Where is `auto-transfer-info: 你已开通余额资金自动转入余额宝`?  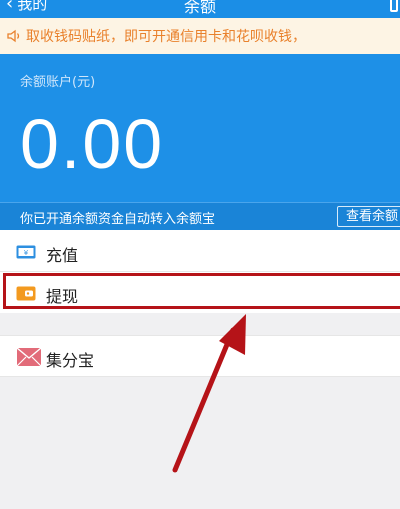
auto-transfer-info: 你已开通余额资金自动转入余额宝 is located at coordinates (118, 219).